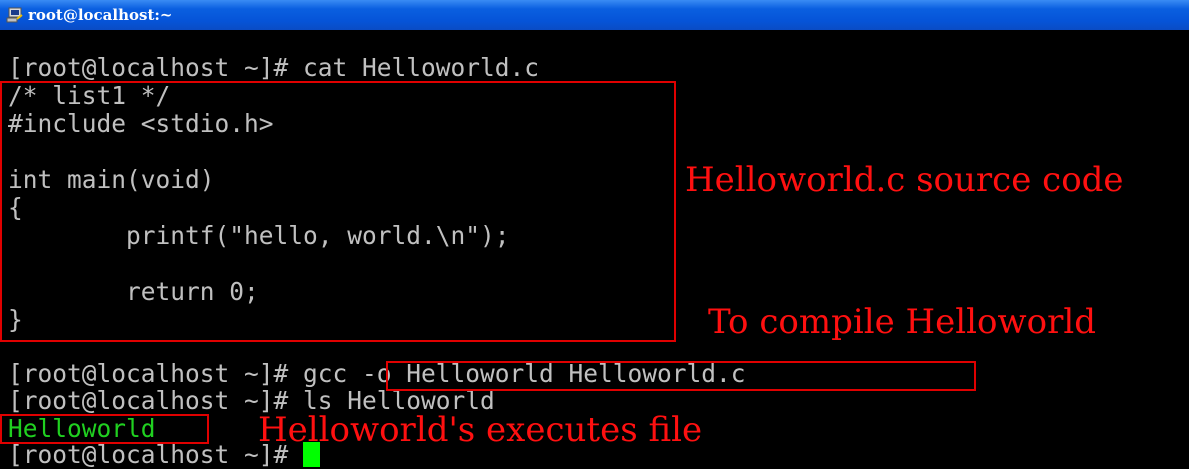 This screenshot has width=1189, height=469. What do you see at coordinates (904, 180) in the screenshot?
I see `source-code-annotation: Helloworld.c source code` at bounding box center [904, 180].